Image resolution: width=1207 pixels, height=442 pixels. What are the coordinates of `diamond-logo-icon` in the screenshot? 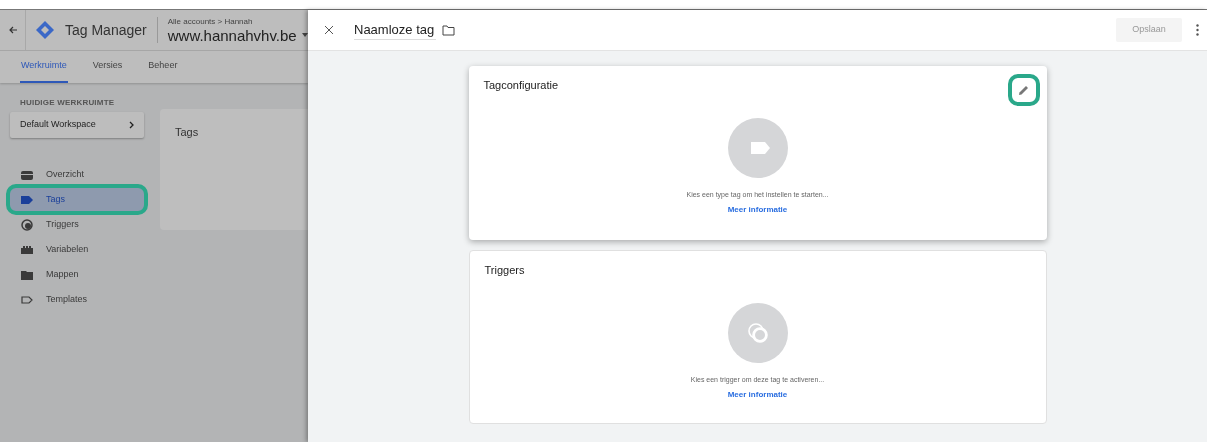 It's located at (45, 30).